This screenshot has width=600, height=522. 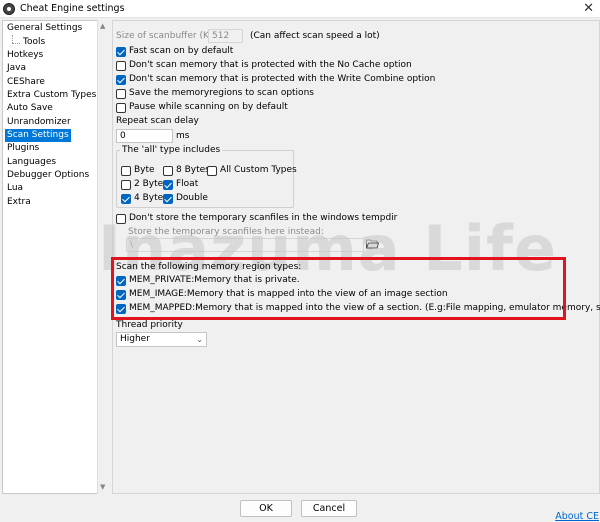 What do you see at coordinates (121, 108) in the screenshot?
I see `pause-scanning-checkbox` at bounding box center [121, 108].